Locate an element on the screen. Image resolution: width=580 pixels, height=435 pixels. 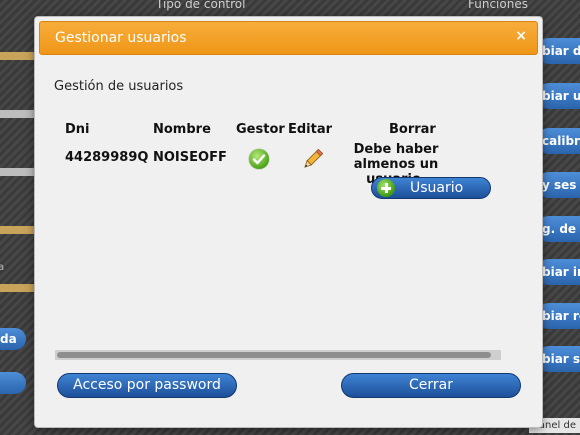
background-button is located at coordinates (13, 383).